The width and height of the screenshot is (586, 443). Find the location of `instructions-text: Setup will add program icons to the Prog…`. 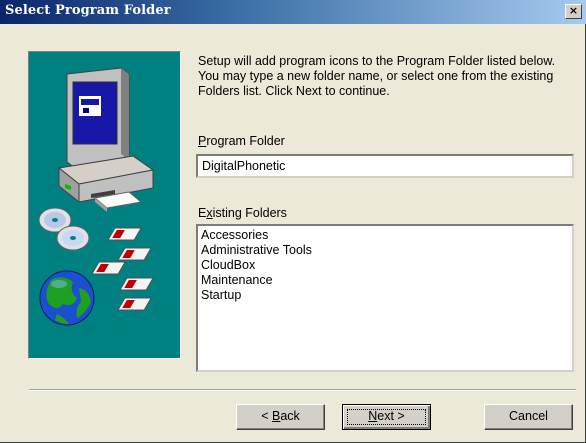

instructions-text: Setup will add program icons to the Prog… is located at coordinates (388, 76).